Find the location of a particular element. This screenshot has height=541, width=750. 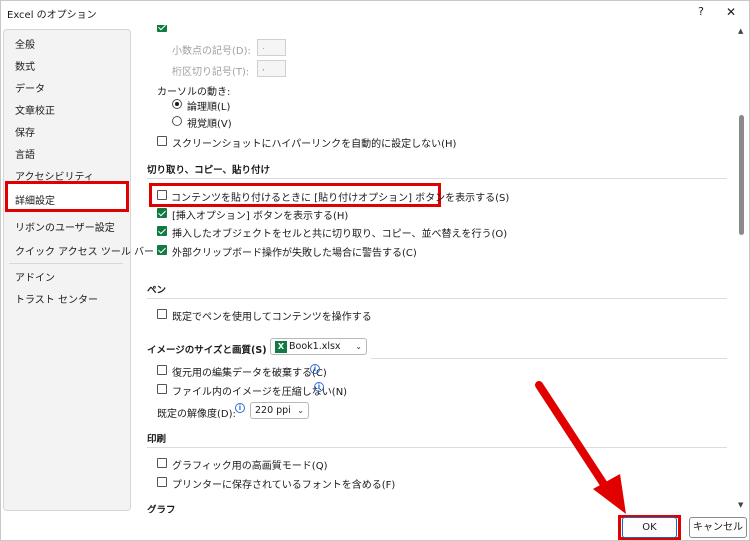

checkbox-show-paste-options is located at coordinates (162, 195).